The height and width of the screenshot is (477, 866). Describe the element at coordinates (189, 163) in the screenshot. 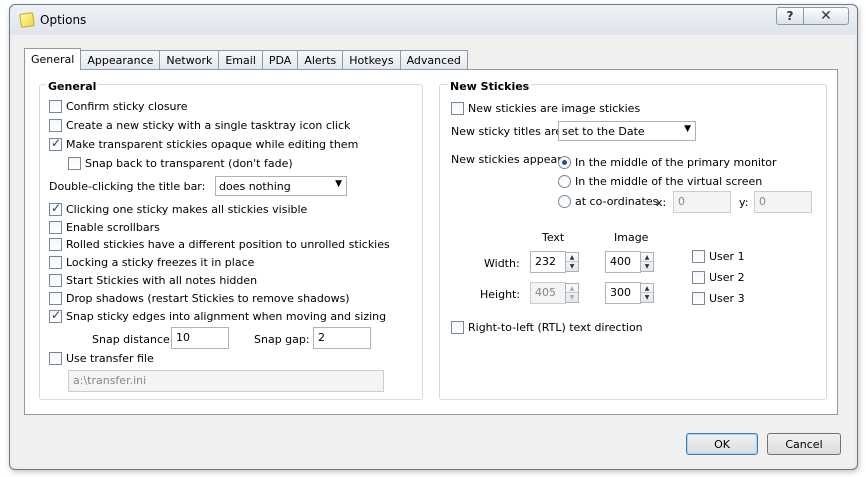

I see `snap-back-label: Snap back to transparent (don't fade)` at that location.